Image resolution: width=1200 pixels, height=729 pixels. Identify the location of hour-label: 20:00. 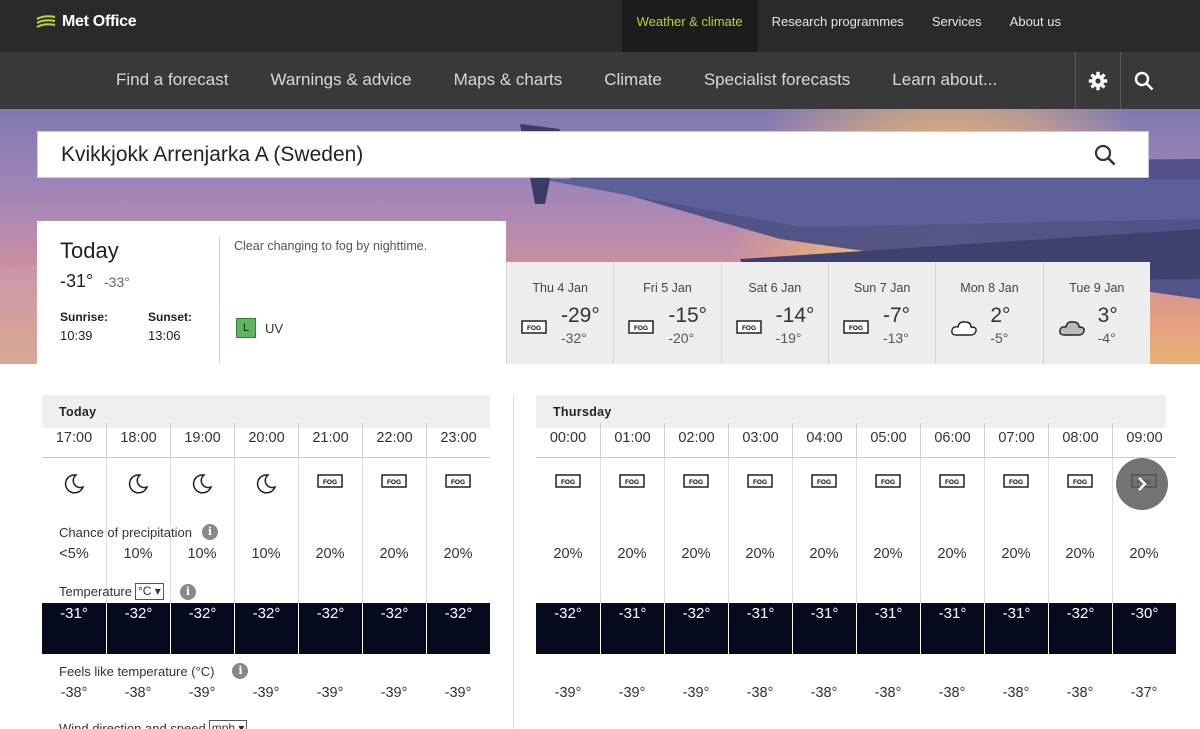
(266, 440).